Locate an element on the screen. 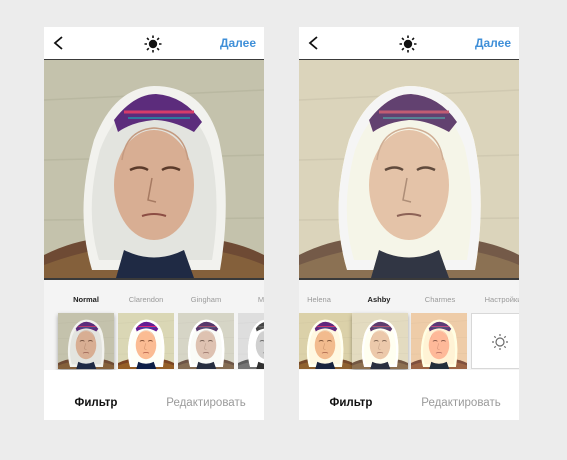 The image size is (567, 460). settings-thumbnail is located at coordinates (495, 341).